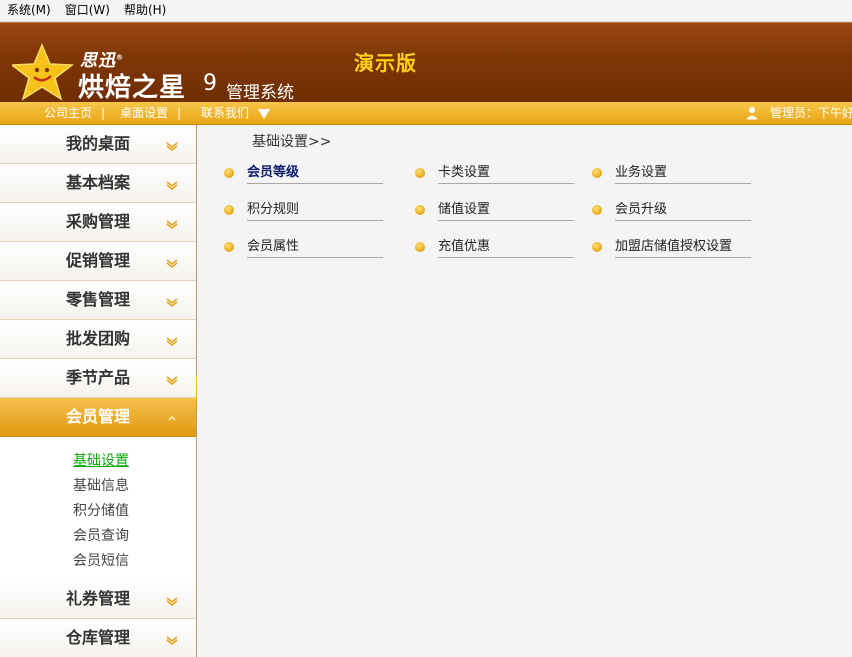 The image size is (852, 657). I want to click on breadcrumb: 基础设置>>, so click(292, 142).